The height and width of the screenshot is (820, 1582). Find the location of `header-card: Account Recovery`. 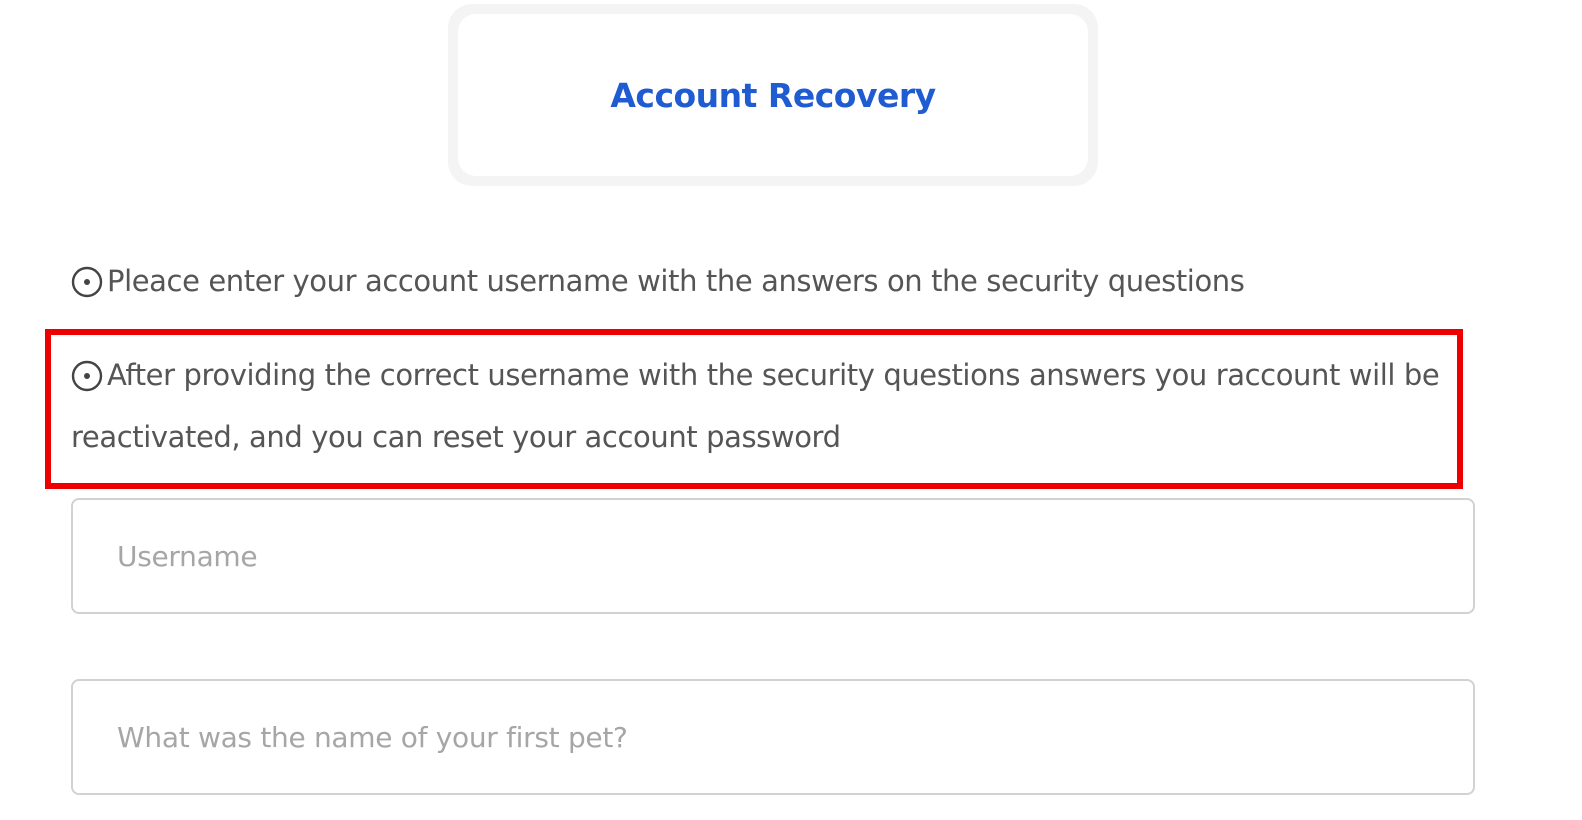

header-card: Account Recovery is located at coordinates (773, 95).